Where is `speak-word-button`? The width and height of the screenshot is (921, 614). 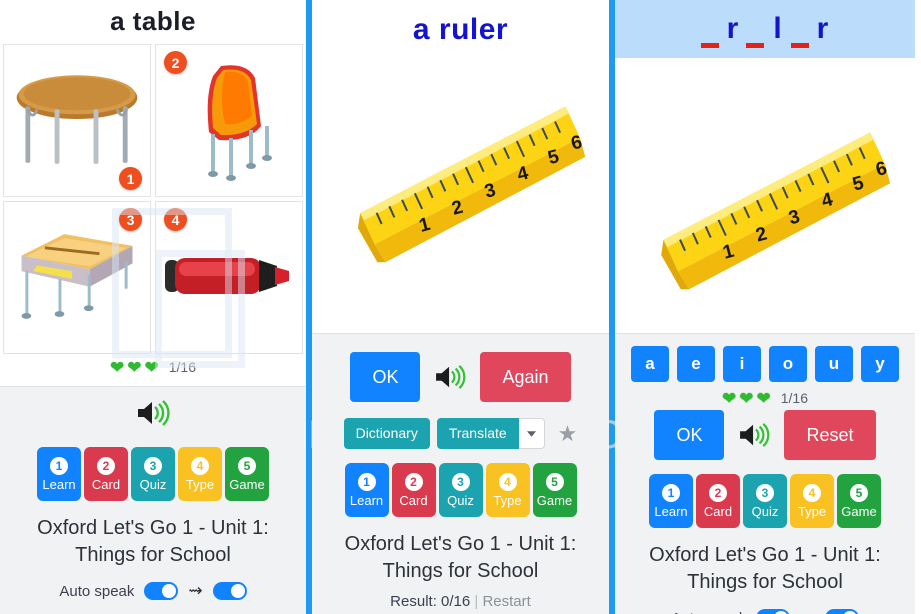 speak-word-button is located at coordinates (153, 410).